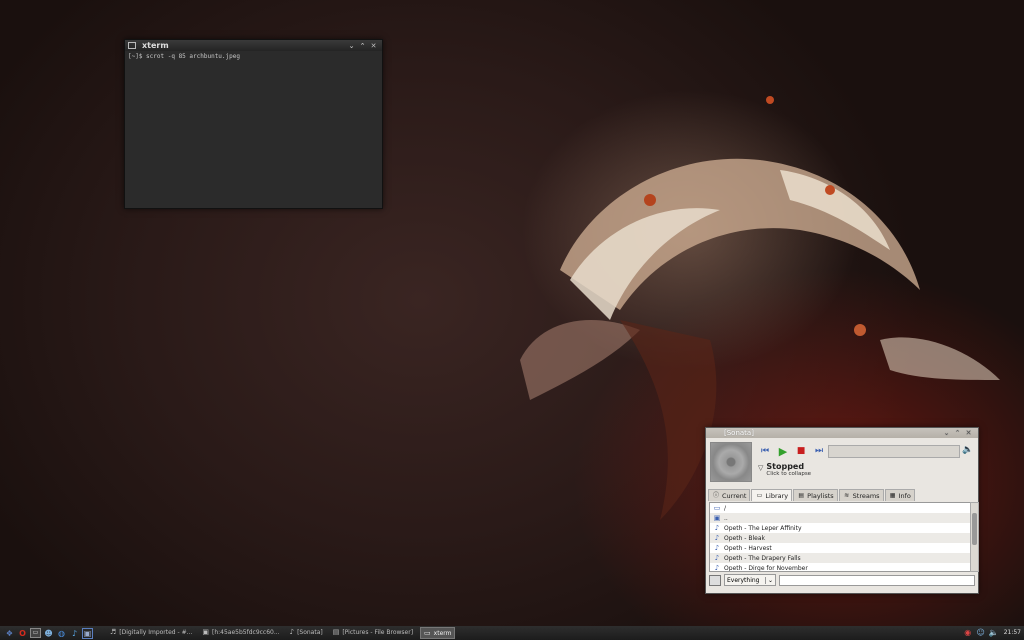 This screenshot has height=640, width=1024. I want to click on task-label: xterm, so click(442, 633).